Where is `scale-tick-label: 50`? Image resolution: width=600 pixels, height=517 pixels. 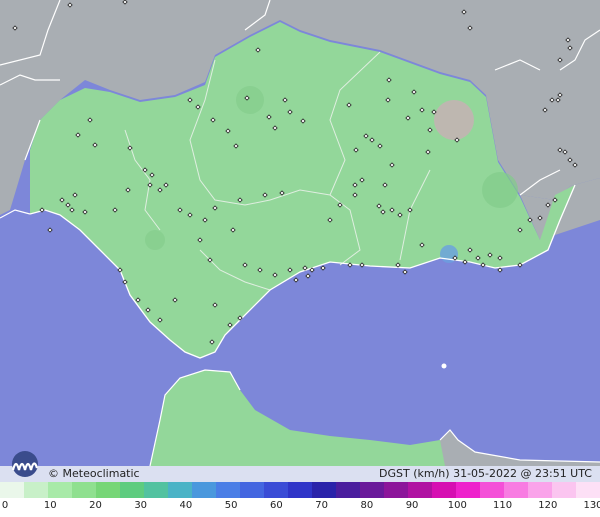 scale-tick-label: 50 is located at coordinates (231, 505).